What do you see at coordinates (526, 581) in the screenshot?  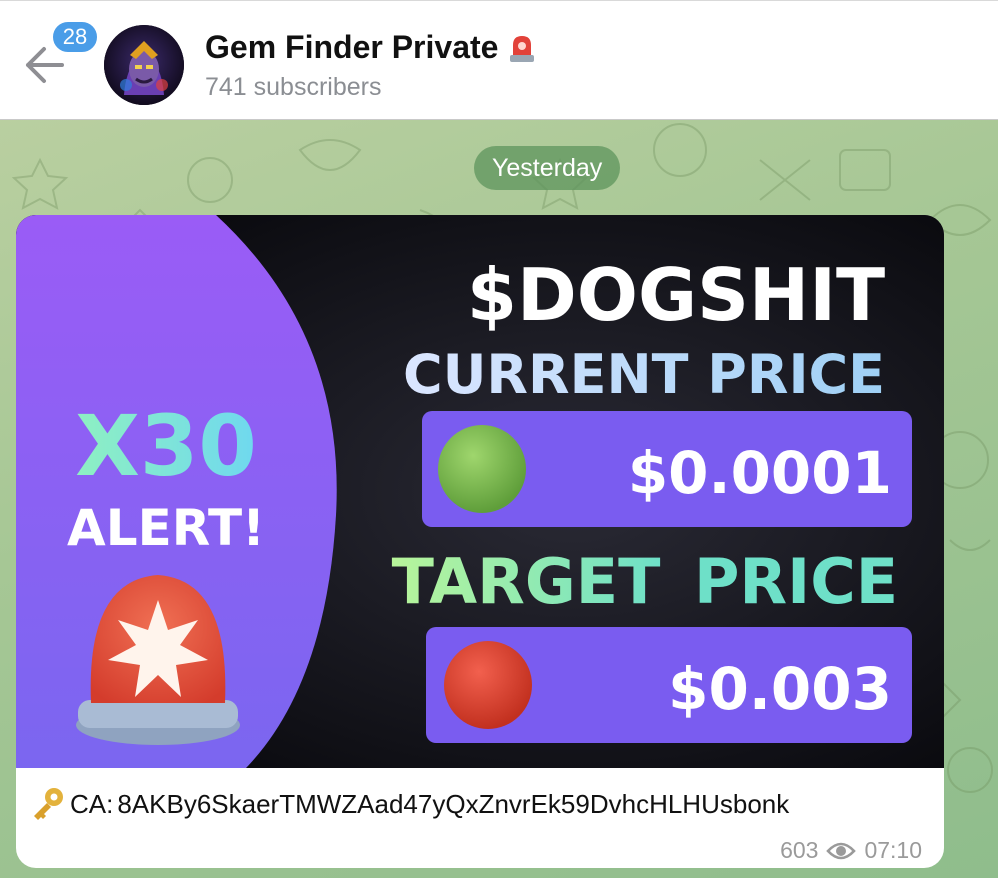 I see `target-label-1: TARGET` at bounding box center [526, 581].